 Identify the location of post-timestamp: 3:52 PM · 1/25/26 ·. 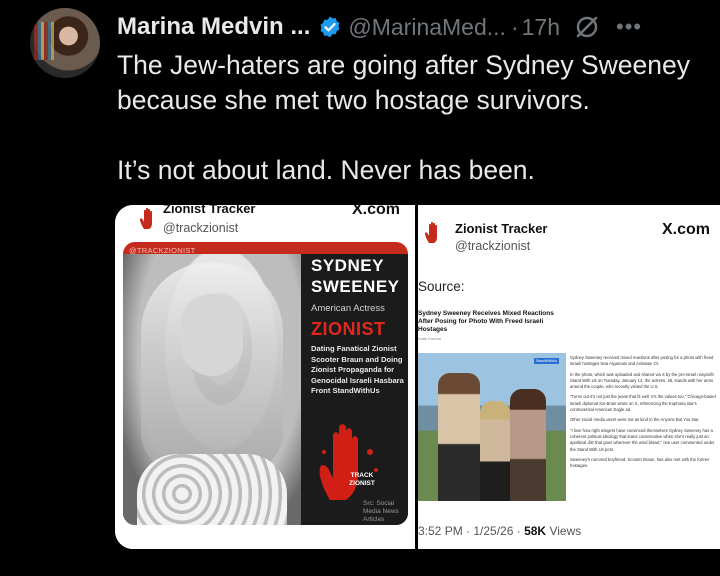
(469, 531).